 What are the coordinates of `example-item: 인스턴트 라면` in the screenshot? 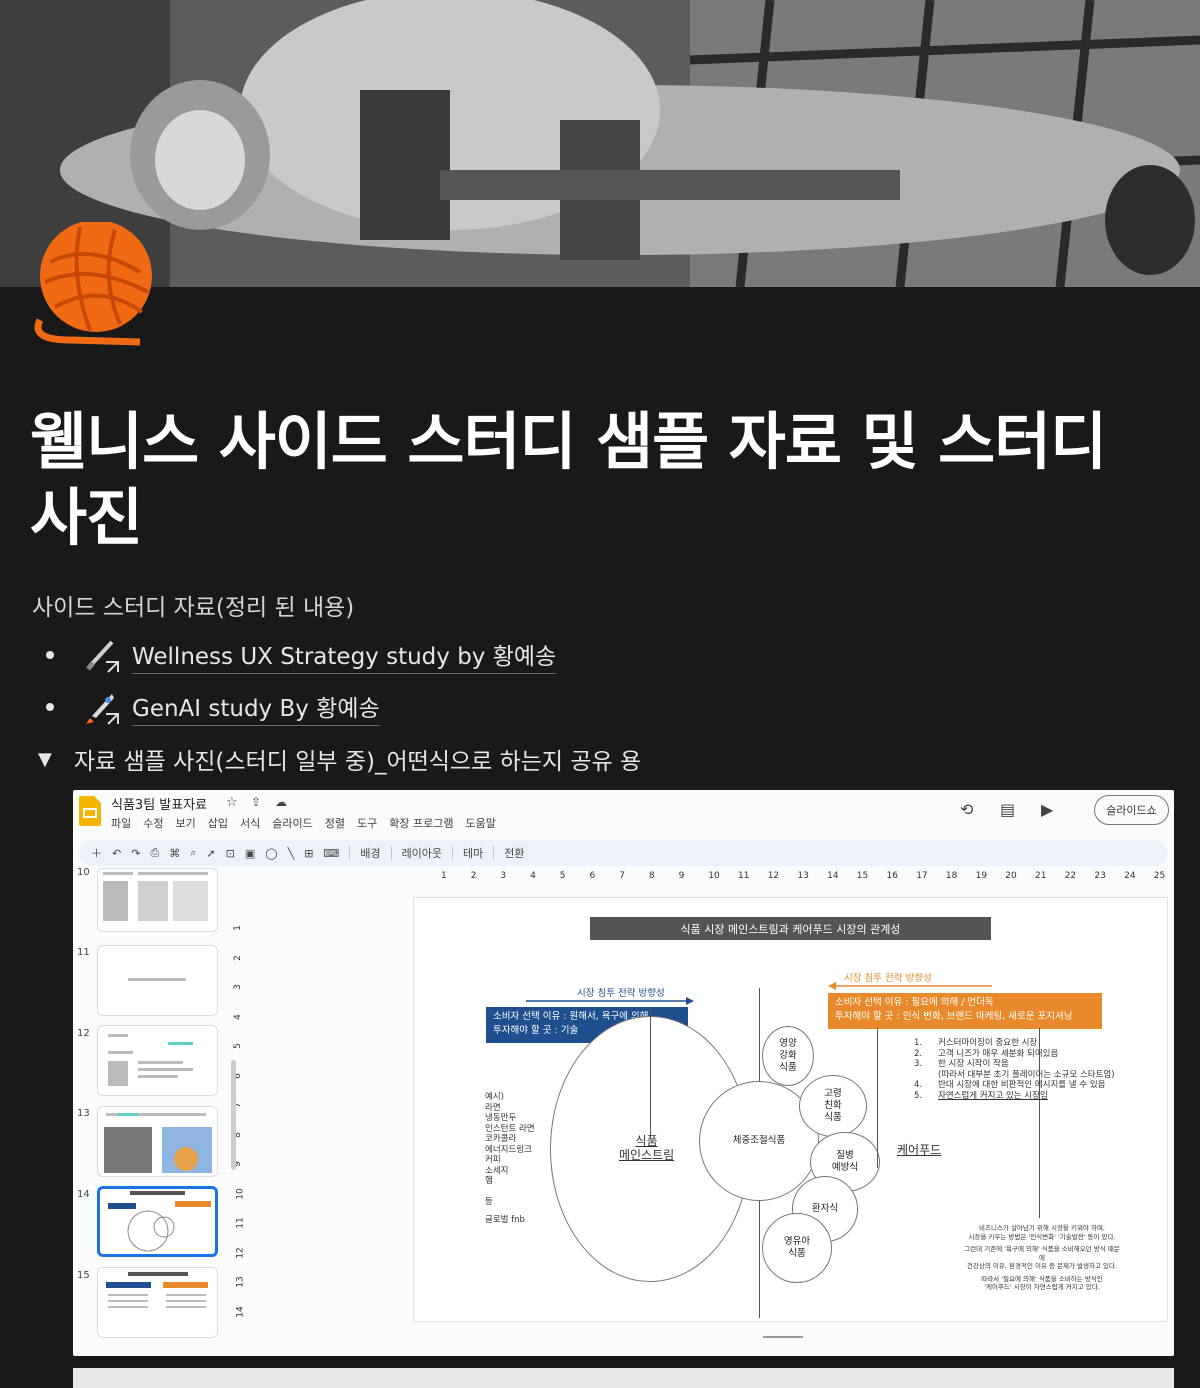 It's located at (510, 1128).